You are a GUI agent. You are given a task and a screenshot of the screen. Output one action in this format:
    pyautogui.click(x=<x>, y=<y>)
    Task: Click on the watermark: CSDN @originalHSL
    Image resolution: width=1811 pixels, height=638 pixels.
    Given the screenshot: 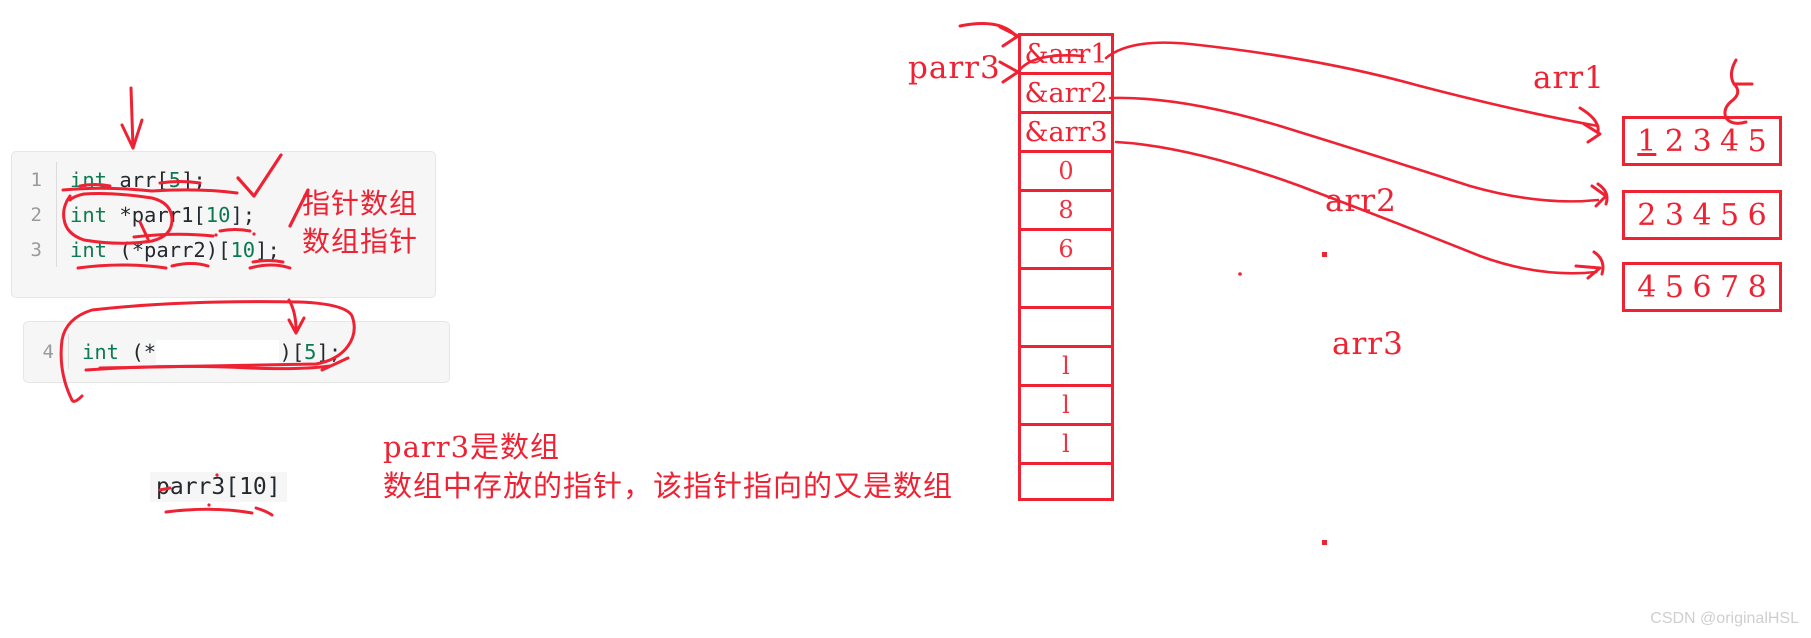 What is the action you would take?
    pyautogui.click(x=1724, y=618)
    